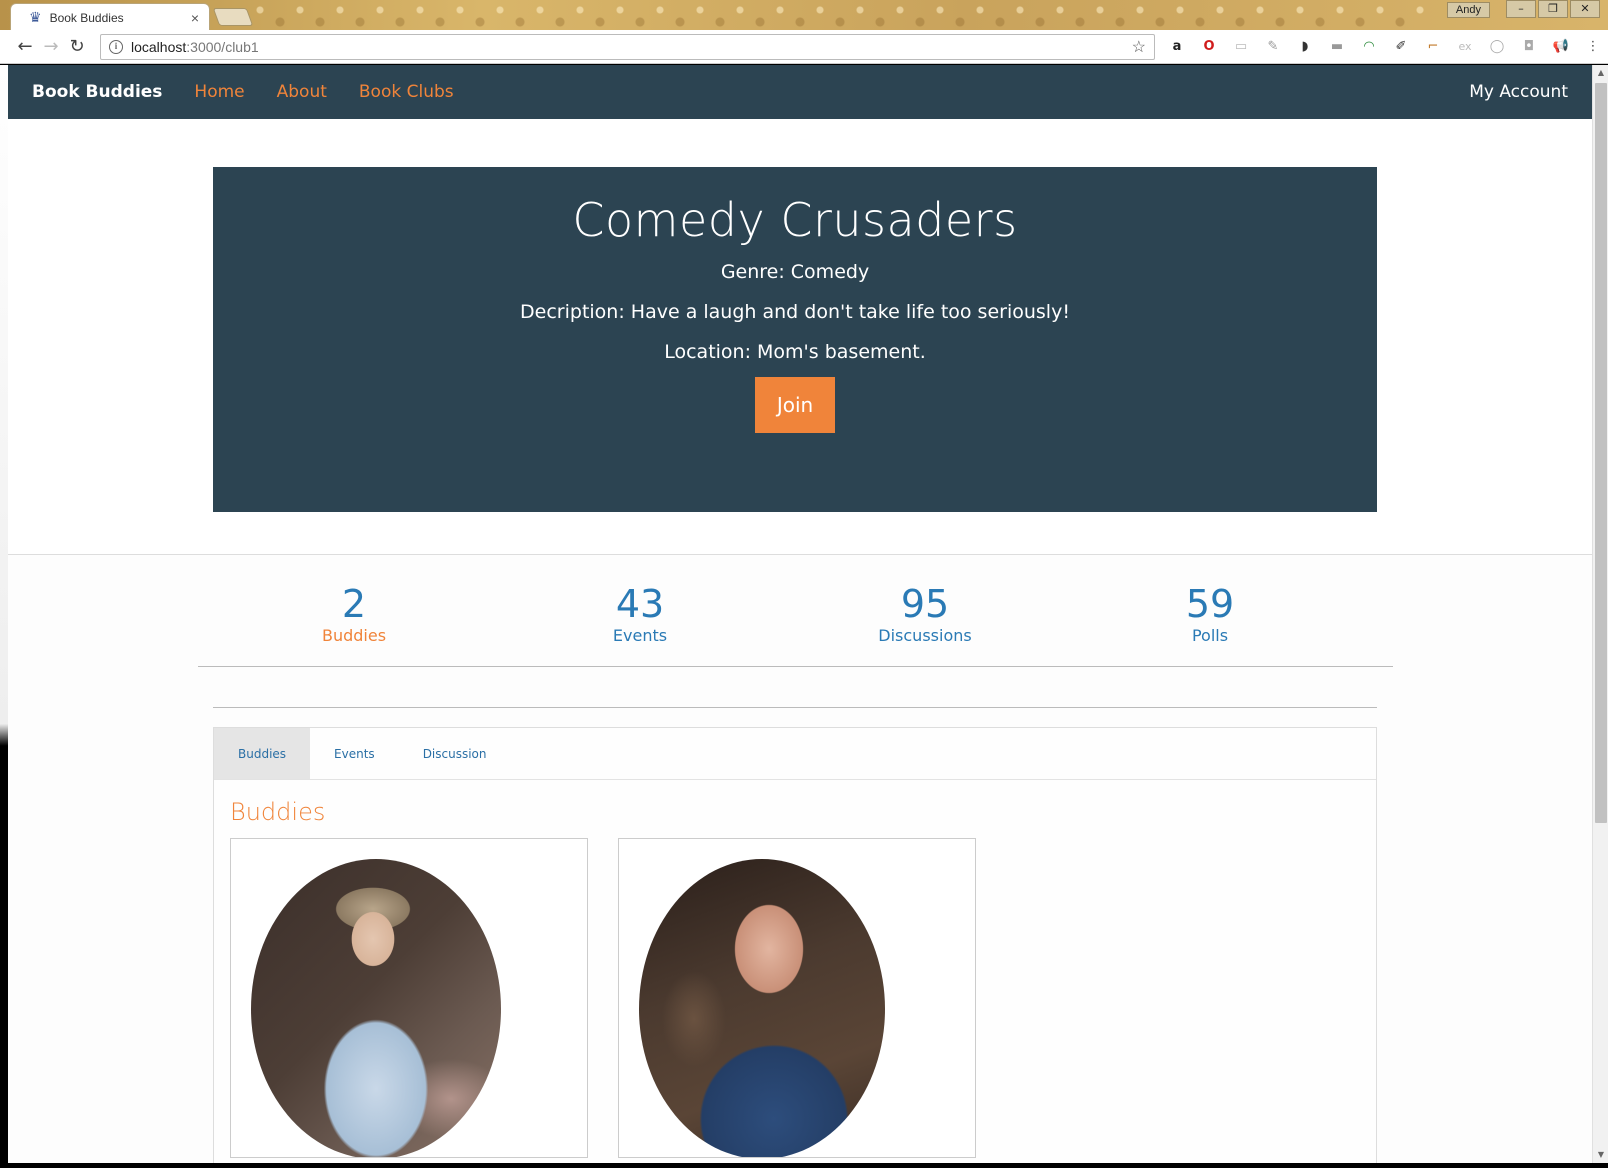  Describe the element at coordinates (1601, 453) in the screenshot. I see `scrollbar-thumb` at that location.